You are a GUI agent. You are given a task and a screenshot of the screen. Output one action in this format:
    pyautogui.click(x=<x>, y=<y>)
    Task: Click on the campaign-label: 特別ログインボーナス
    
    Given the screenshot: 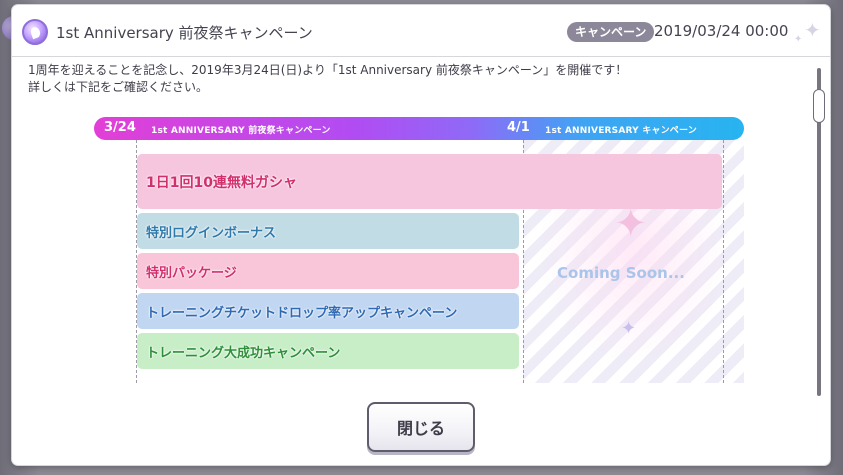 What is the action you would take?
    pyautogui.click(x=211, y=233)
    